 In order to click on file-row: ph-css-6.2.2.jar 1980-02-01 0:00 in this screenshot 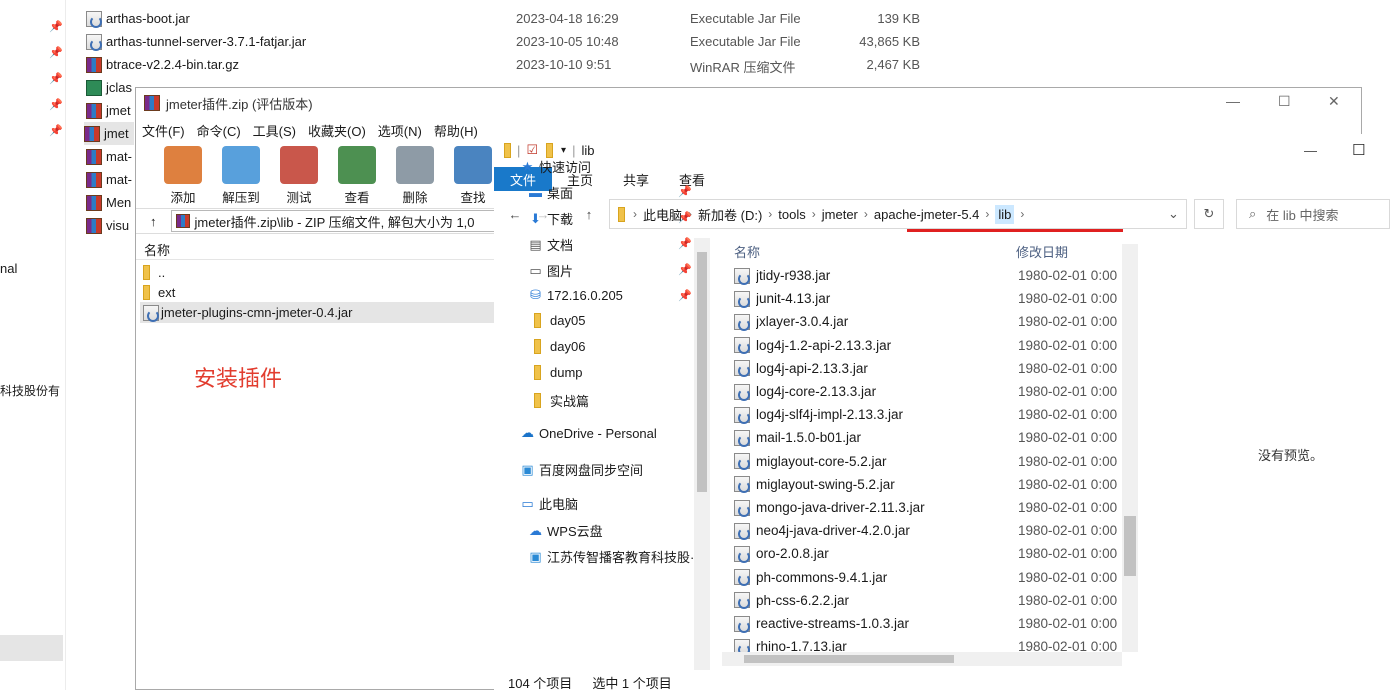, I will do `click(925, 600)`.